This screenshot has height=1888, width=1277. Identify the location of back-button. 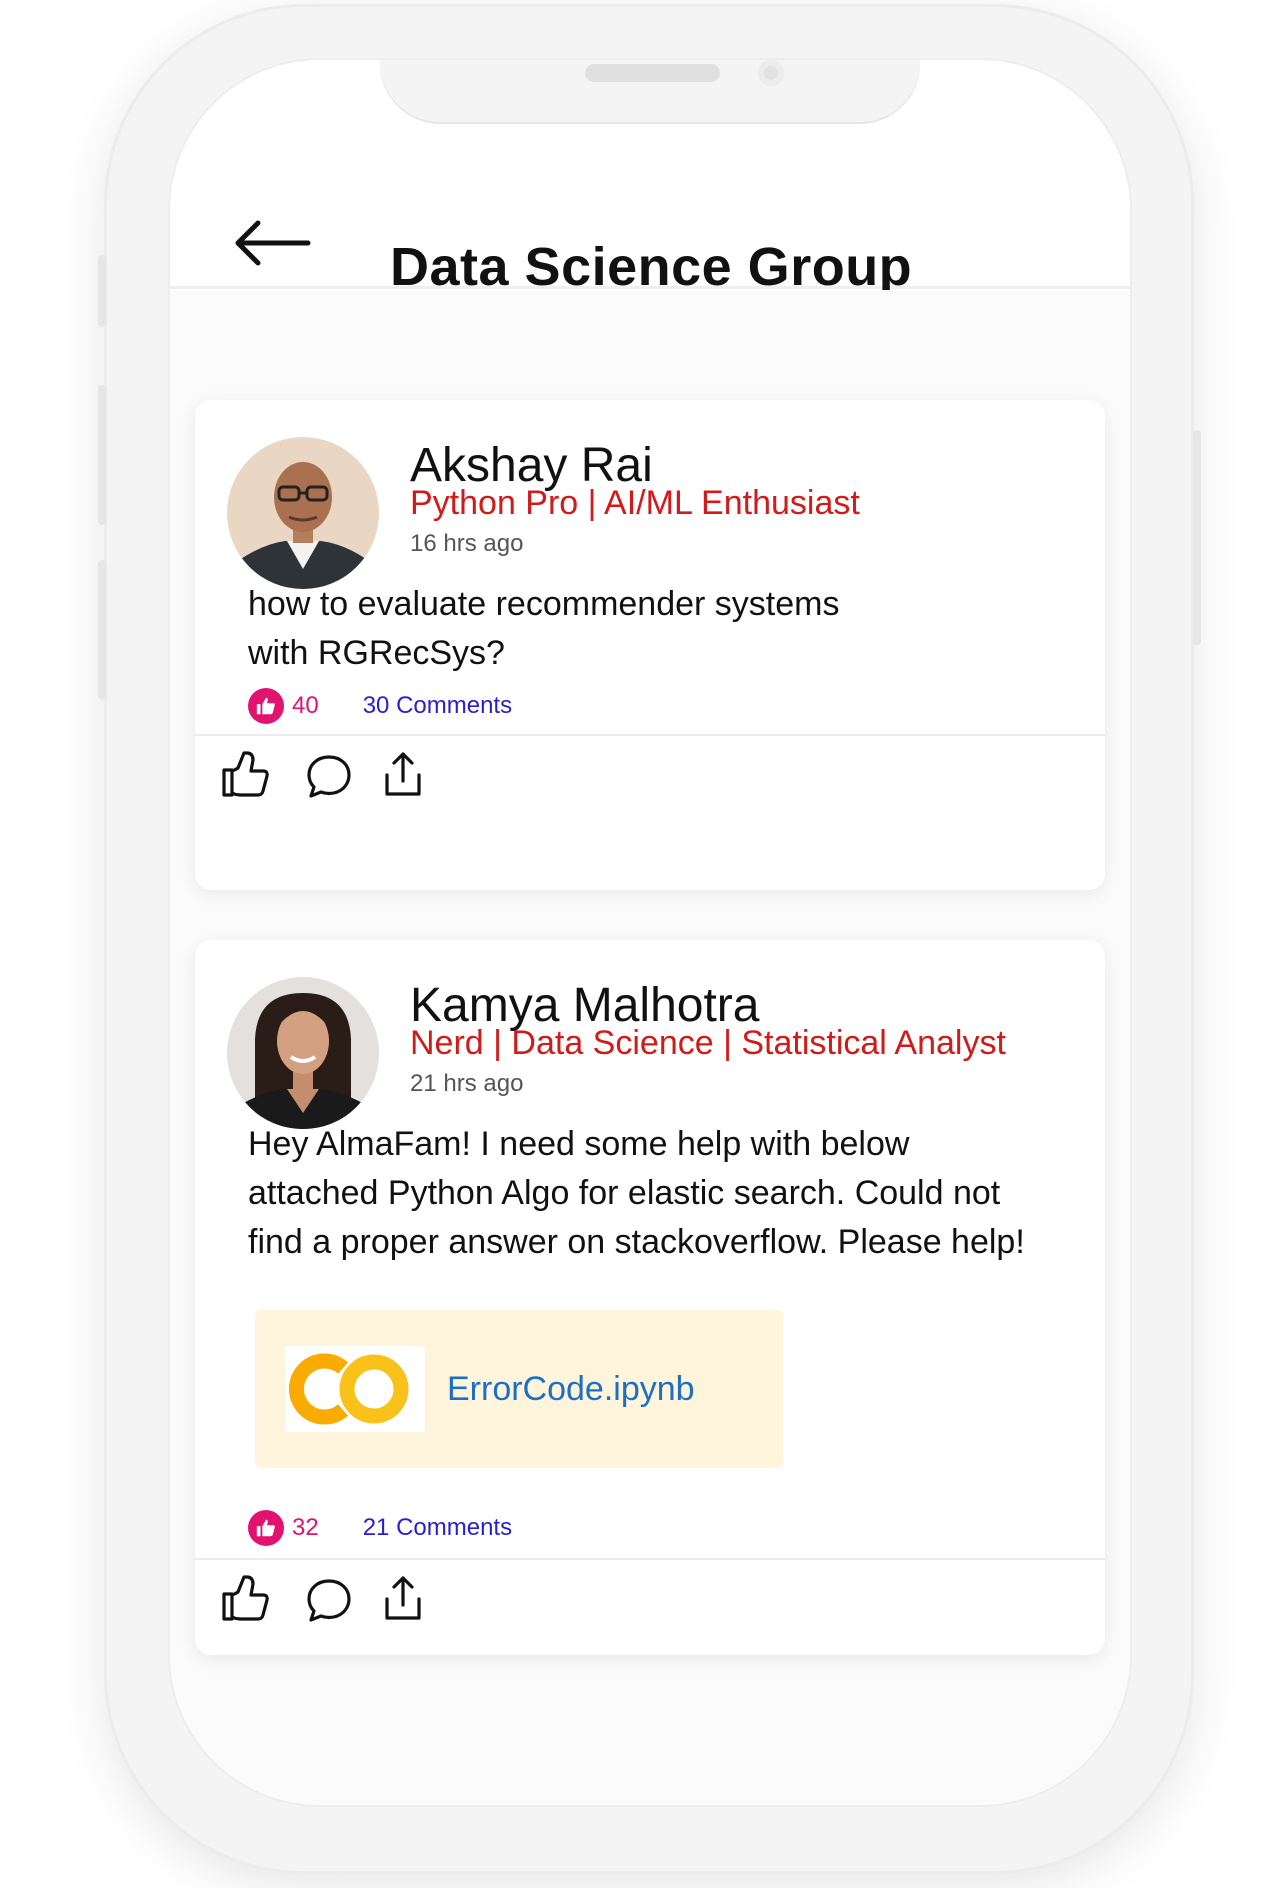
(272, 243).